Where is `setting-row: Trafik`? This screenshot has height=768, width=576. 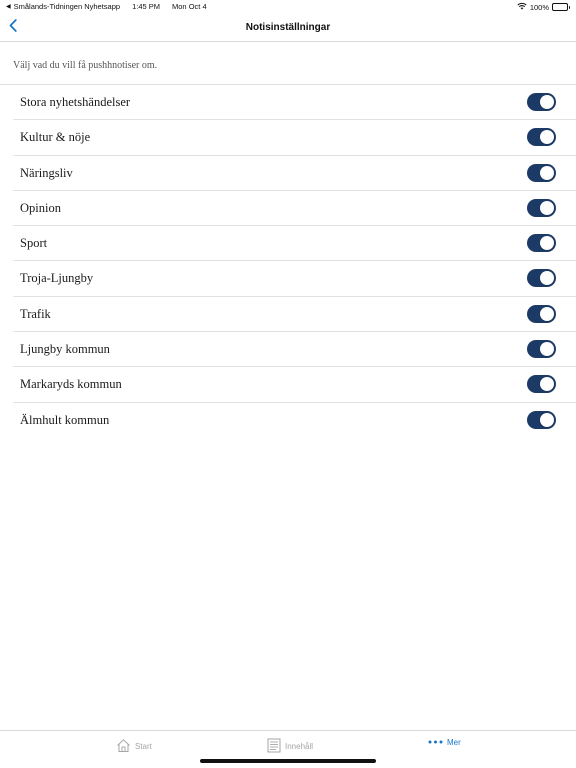
setting-row: Trafik is located at coordinates (294, 315).